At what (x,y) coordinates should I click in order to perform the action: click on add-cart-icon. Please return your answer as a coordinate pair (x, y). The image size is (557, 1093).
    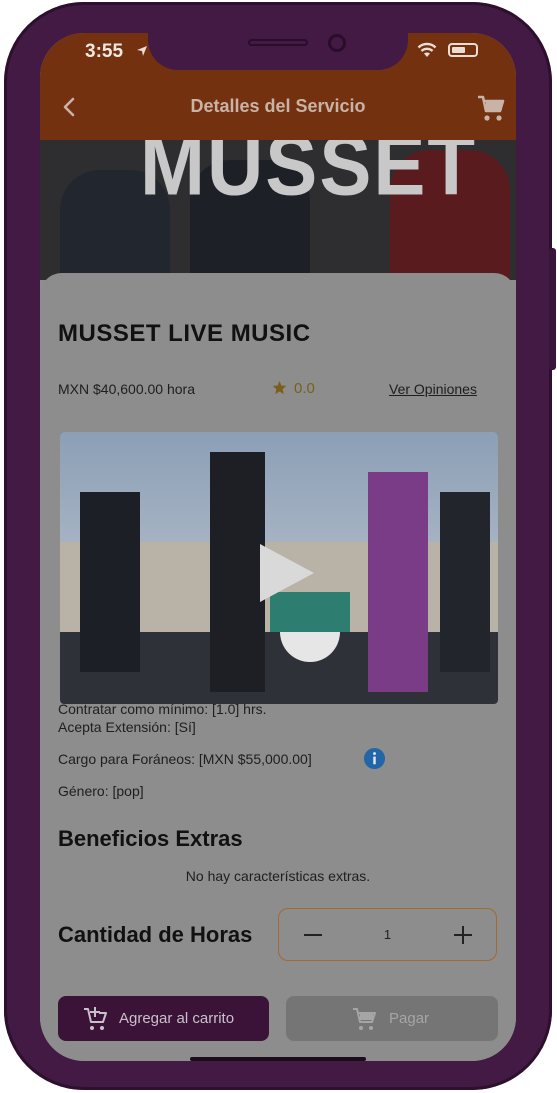
    Looking at the image, I should click on (95, 1018).